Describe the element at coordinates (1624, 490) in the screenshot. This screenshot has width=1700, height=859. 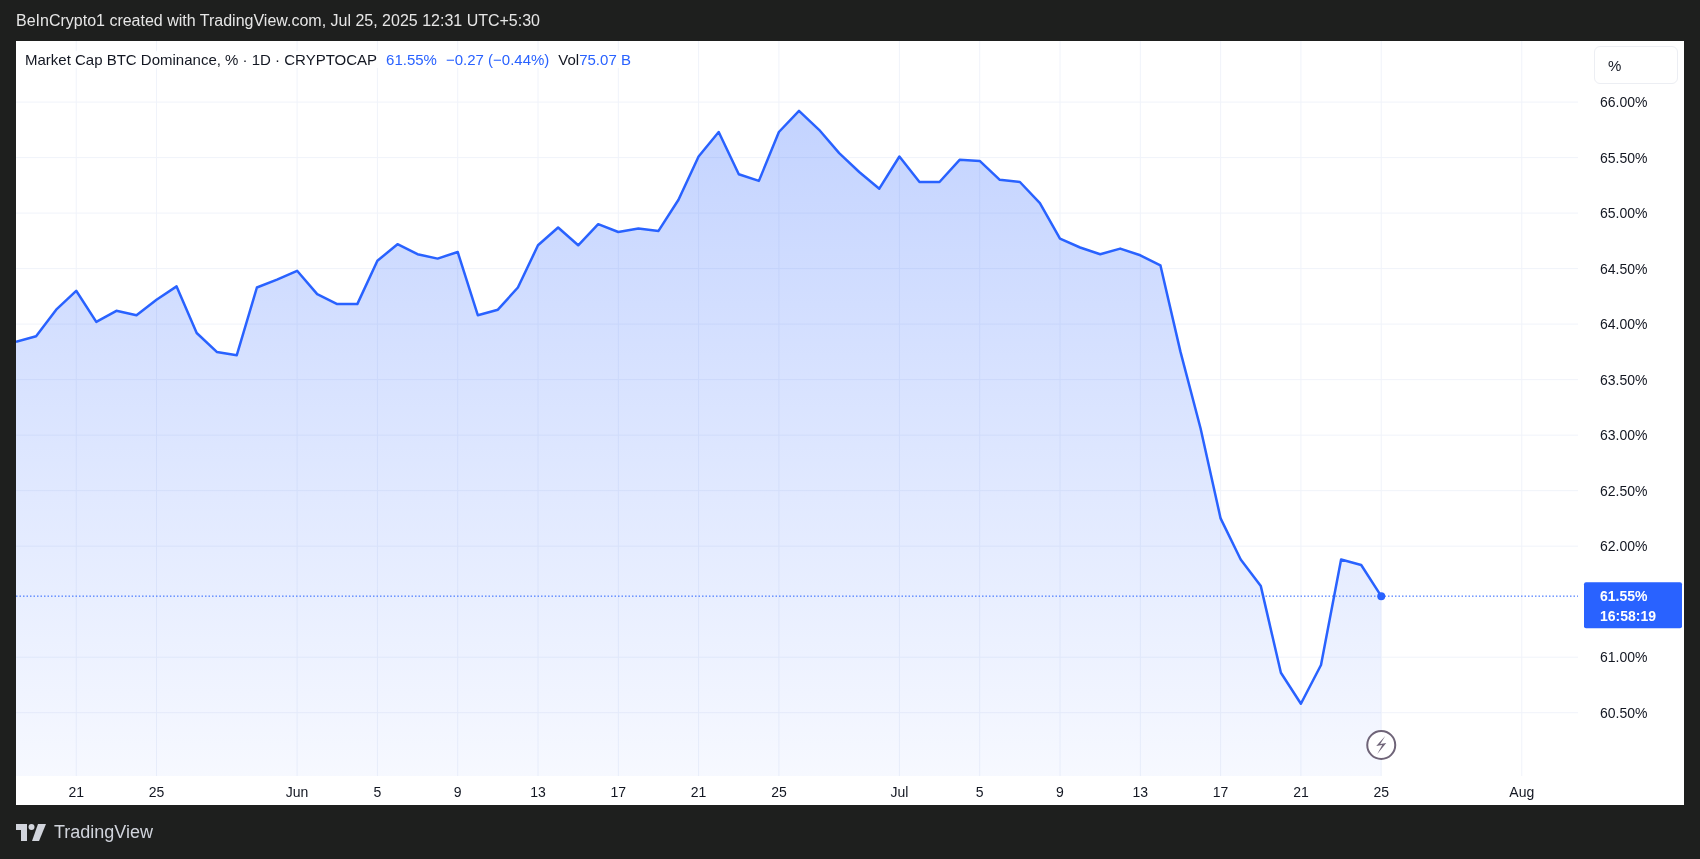
I see `axis-label: 62.50%` at that location.